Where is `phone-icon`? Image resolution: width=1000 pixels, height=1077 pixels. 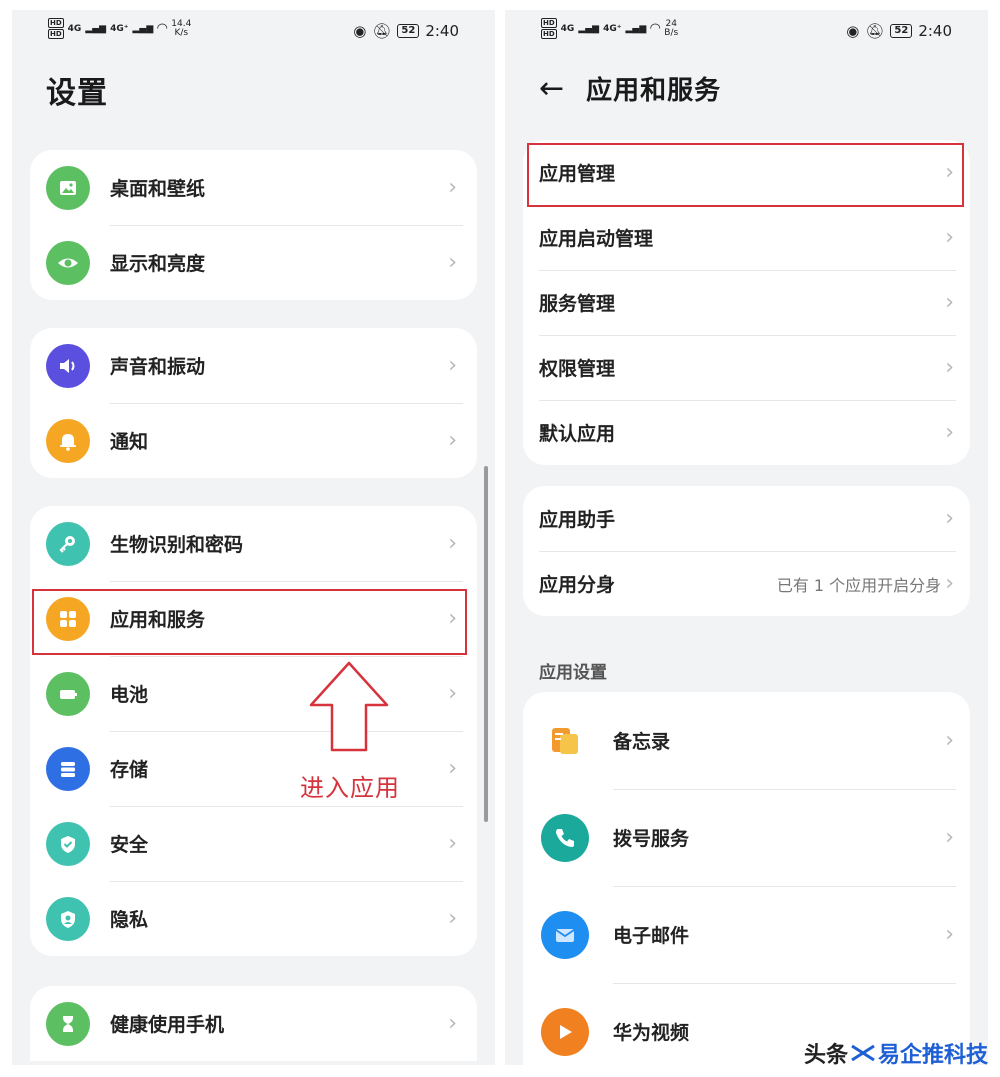 phone-icon is located at coordinates (565, 837).